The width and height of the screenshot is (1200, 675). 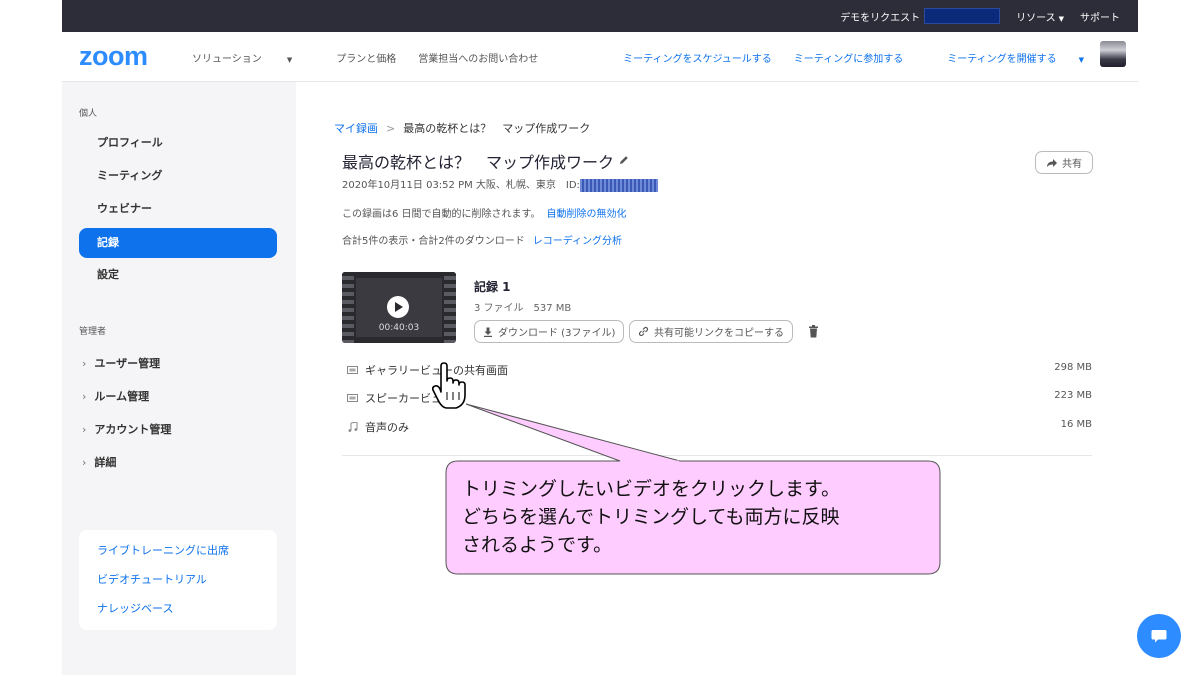 I want to click on sidebar-item-advanced: › 詳細, so click(x=99, y=462).